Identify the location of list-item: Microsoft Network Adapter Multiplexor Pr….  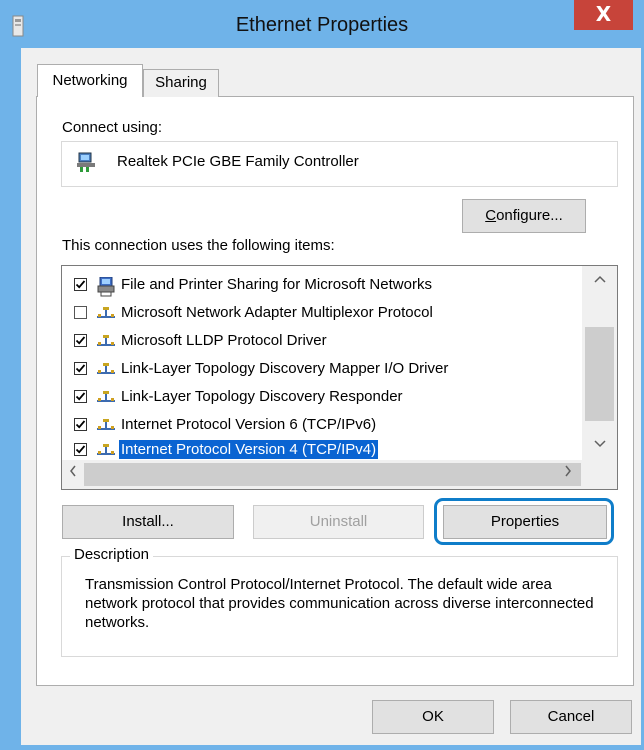
(322, 313).